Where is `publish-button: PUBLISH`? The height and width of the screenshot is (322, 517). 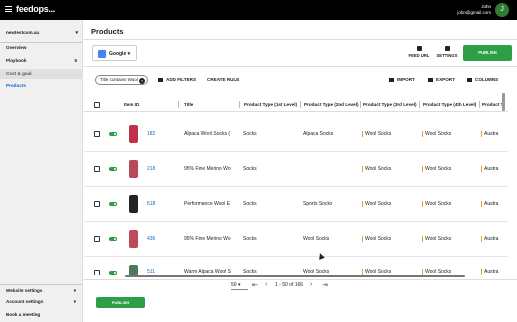
publish-button: PUBLISH is located at coordinates (487, 53).